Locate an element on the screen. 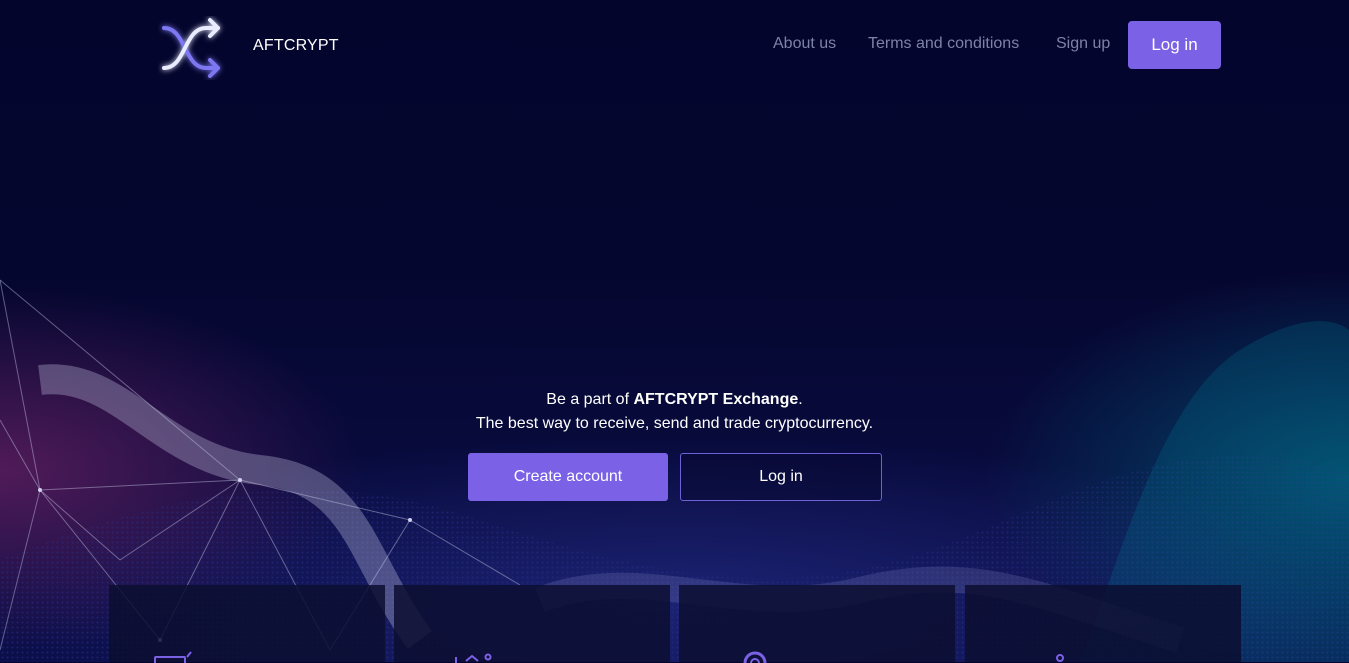 This screenshot has height=663, width=1349. user-icon is located at coordinates (1060, 658).